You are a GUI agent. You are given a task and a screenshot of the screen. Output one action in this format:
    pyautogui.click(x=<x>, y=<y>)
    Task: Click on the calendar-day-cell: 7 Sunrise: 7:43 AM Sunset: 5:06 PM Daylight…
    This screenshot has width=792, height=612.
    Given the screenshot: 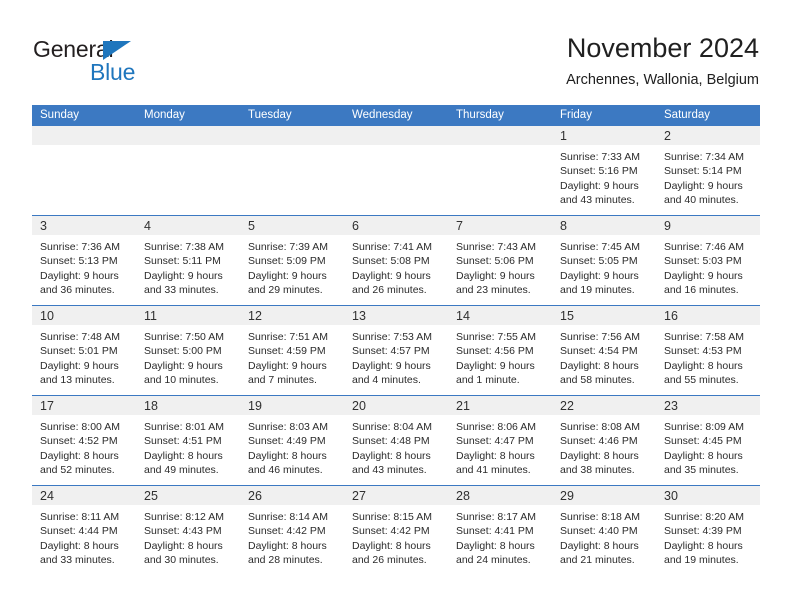 What is the action you would take?
    pyautogui.click(x=500, y=260)
    